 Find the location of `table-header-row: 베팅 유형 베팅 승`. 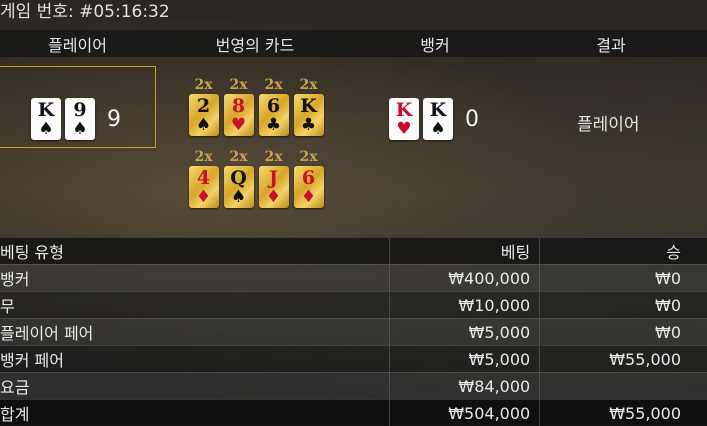

table-header-row: 베팅 유형 베팅 승 is located at coordinates (353, 250).